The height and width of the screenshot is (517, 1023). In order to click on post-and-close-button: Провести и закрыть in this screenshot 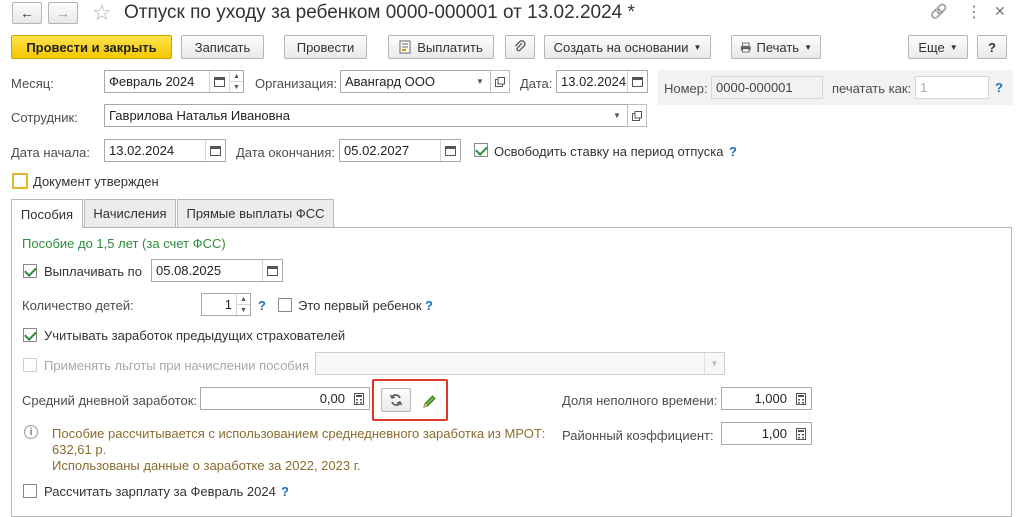, I will do `click(91, 47)`.